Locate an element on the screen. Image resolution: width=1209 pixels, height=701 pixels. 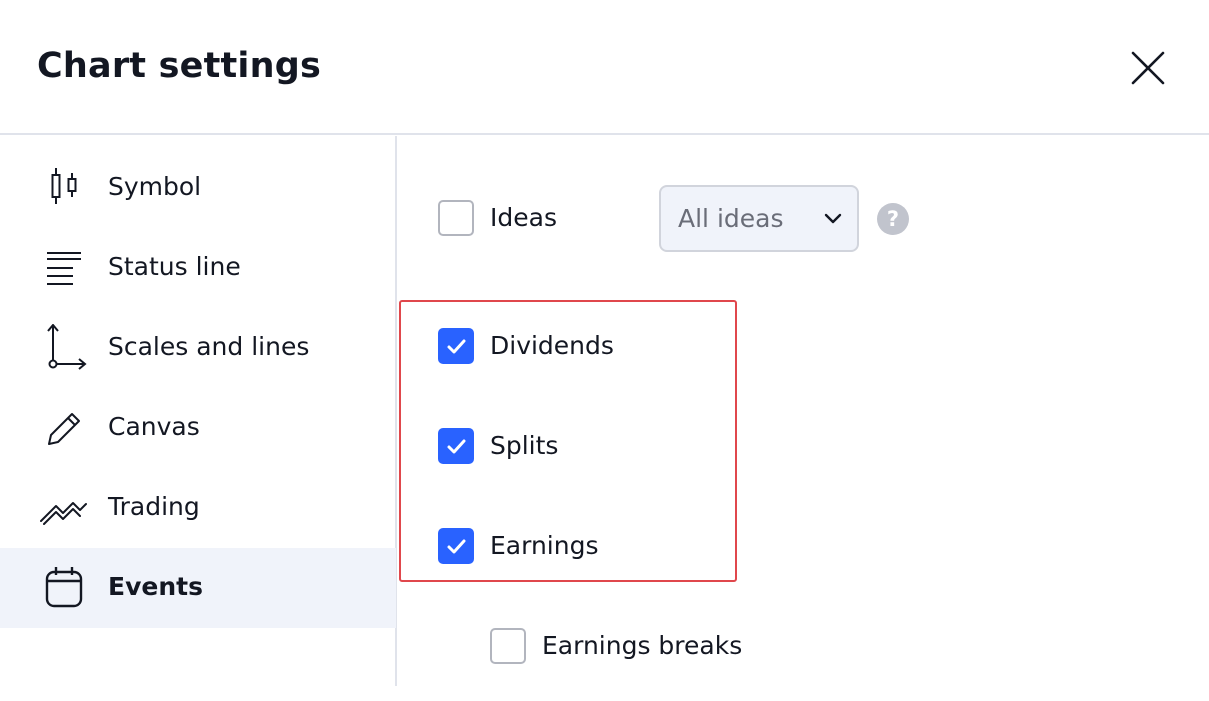
splits-row: Splits is located at coordinates (568, 446).